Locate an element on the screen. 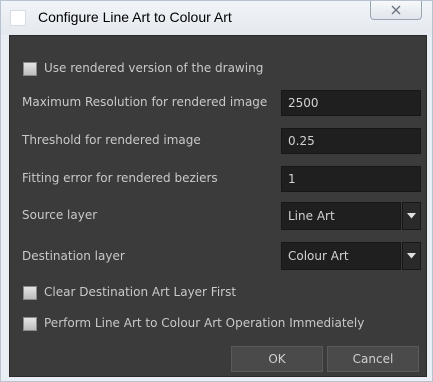 This screenshot has height=382, width=433. title-bar: Configure Line Art to Colour Art is located at coordinates (216, 18).